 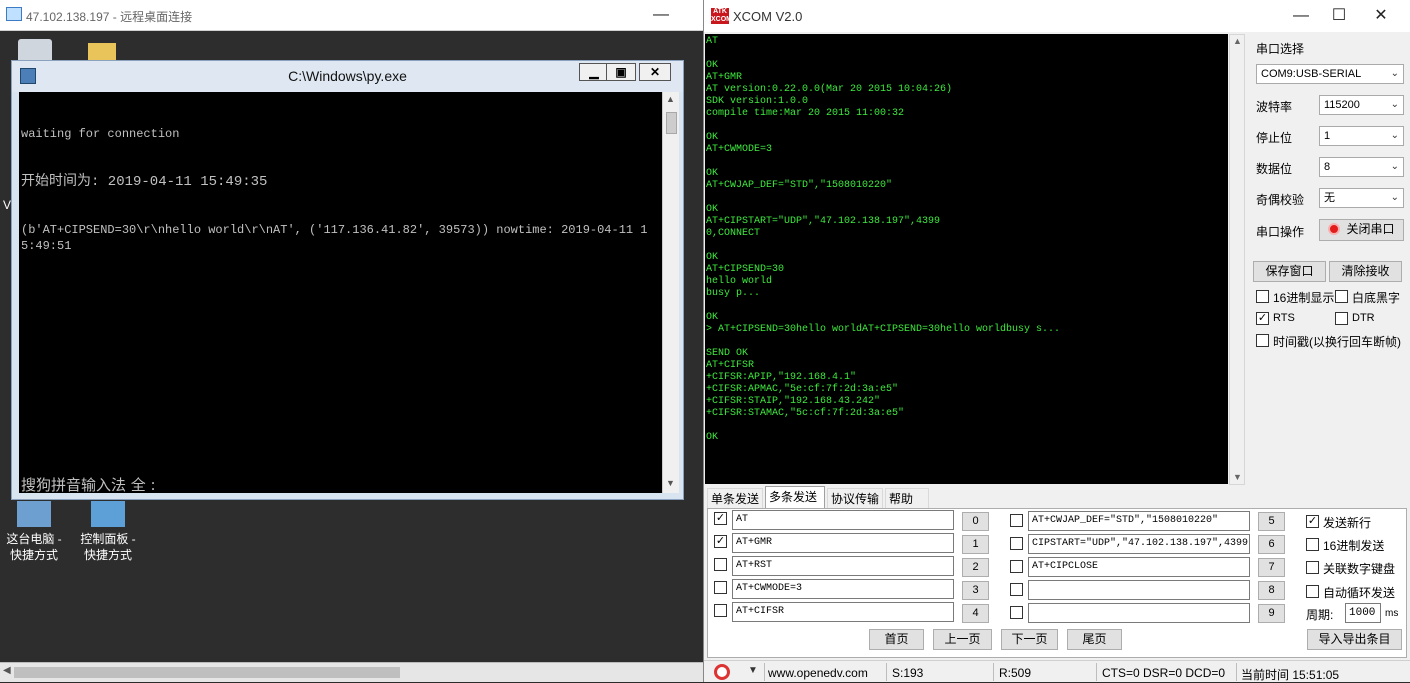 I want to click on send-row-input: AT+RST, so click(x=843, y=566).